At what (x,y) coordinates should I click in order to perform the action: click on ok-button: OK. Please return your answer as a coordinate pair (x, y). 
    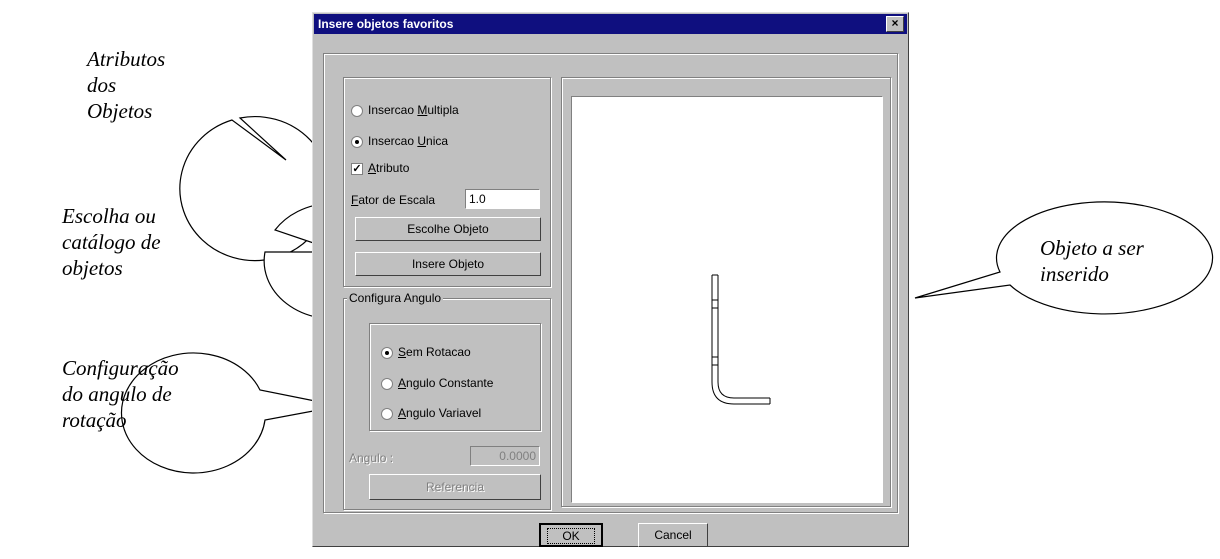
    Looking at the image, I should click on (571, 535).